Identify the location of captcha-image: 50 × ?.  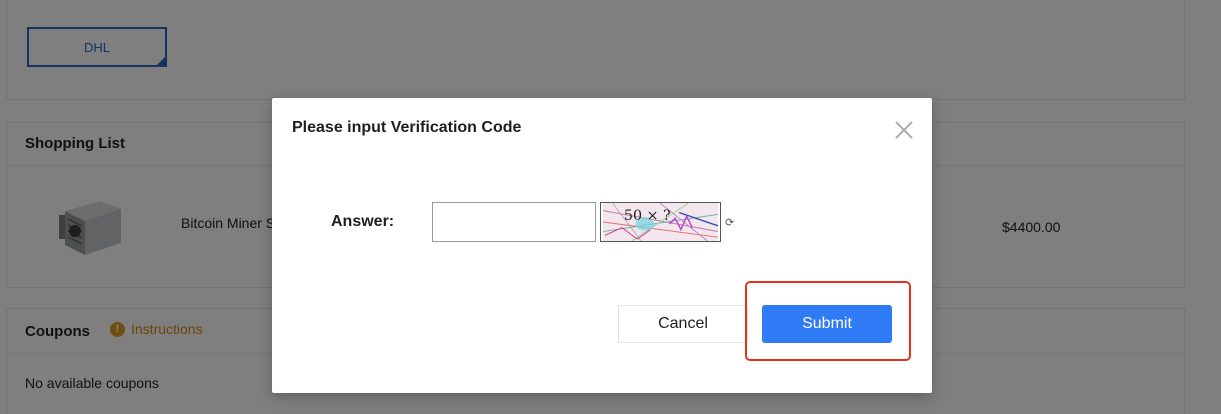
(660, 222).